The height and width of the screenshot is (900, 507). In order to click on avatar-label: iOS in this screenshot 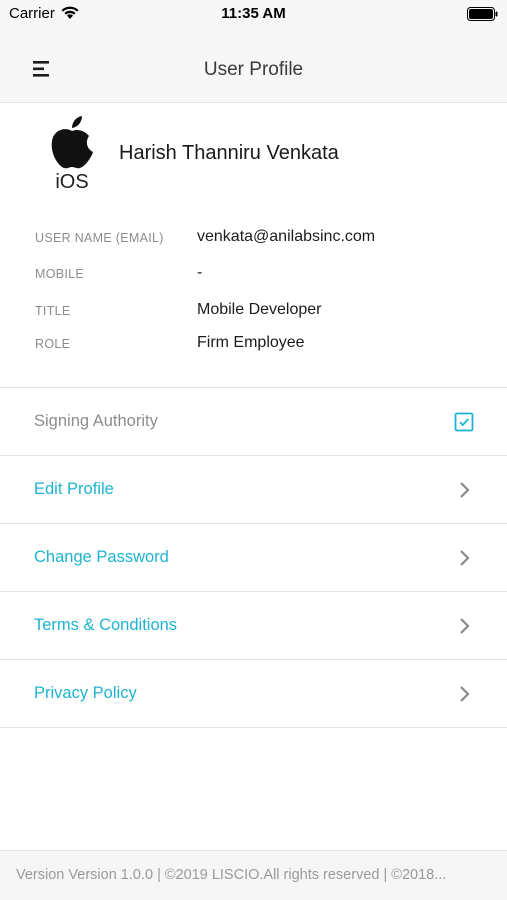, I will do `click(71, 181)`.